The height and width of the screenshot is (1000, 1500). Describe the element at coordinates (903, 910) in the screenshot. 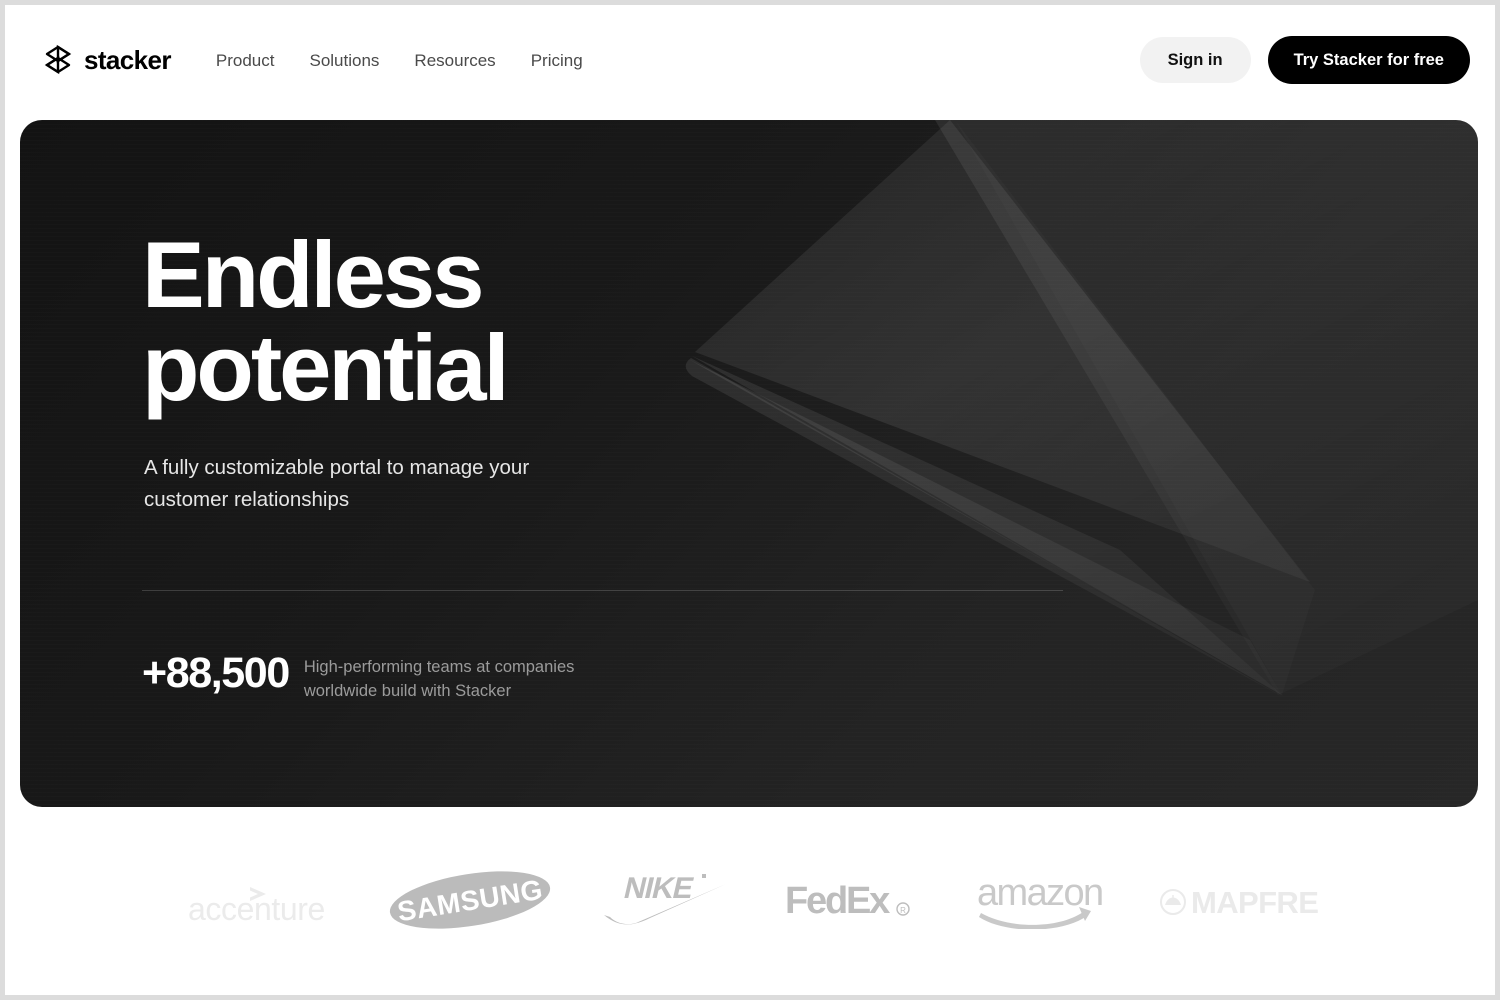

I see `svg-text: R` at that location.